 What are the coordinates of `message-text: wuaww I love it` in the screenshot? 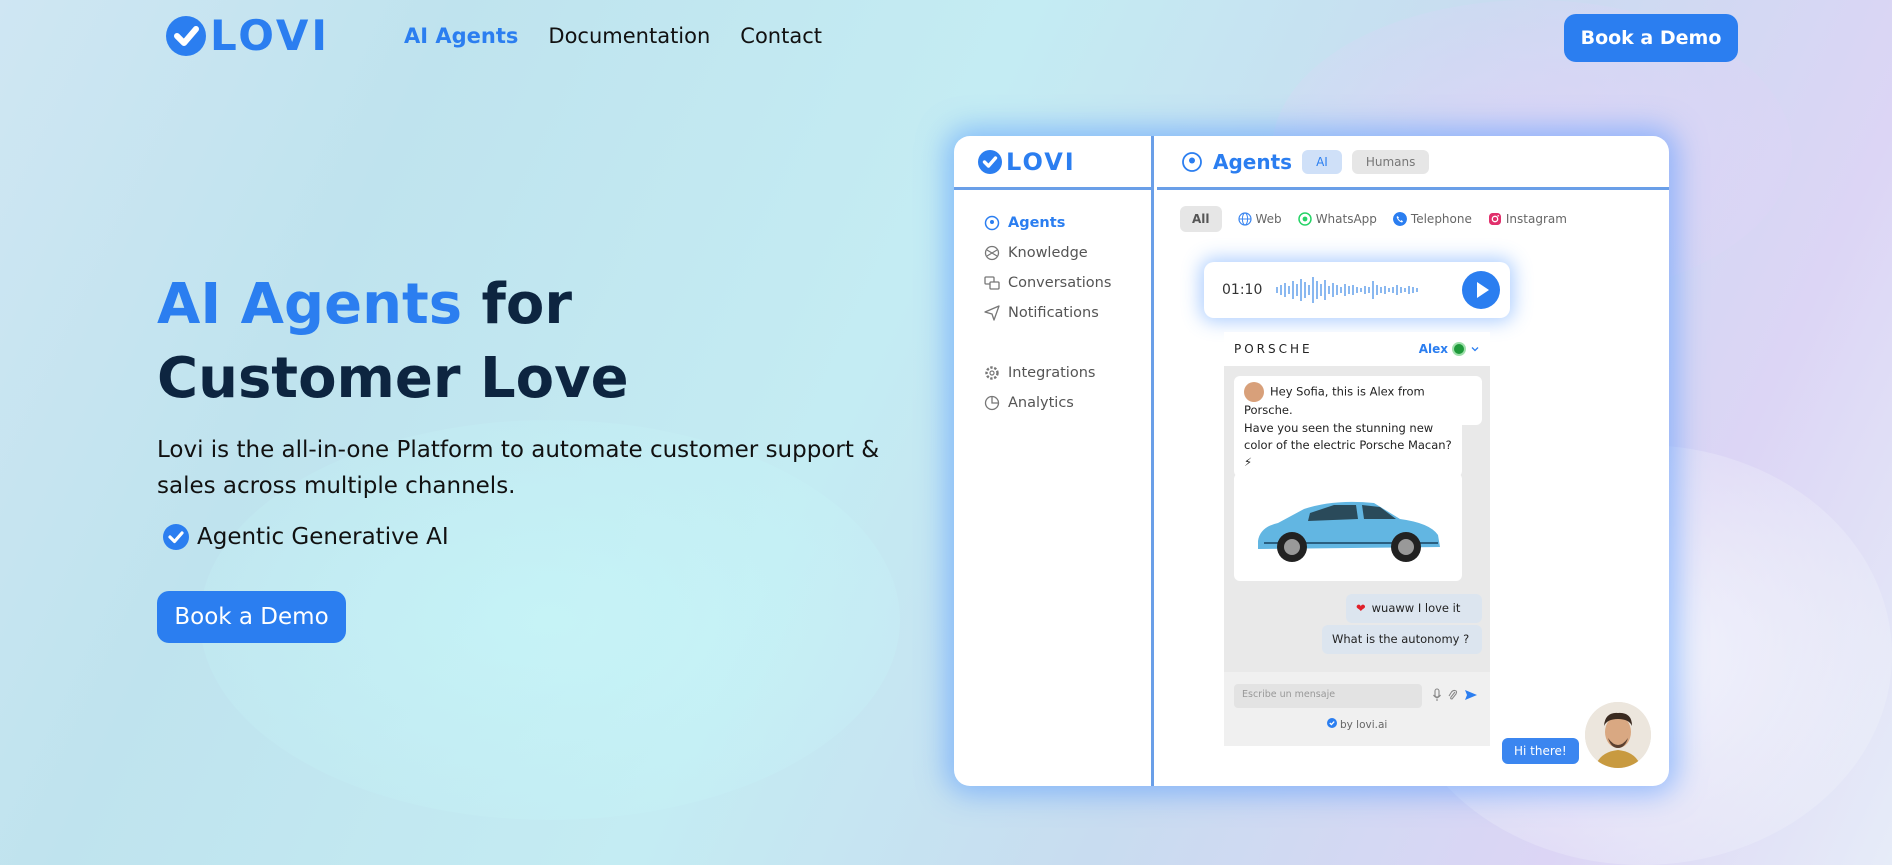 It's located at (1416, 608).